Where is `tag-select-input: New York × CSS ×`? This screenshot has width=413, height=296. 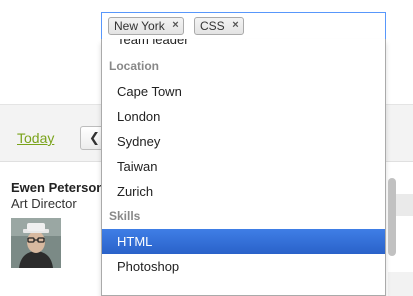 tag-select-input: New York × CSS × is located at coordinates (243, 26).